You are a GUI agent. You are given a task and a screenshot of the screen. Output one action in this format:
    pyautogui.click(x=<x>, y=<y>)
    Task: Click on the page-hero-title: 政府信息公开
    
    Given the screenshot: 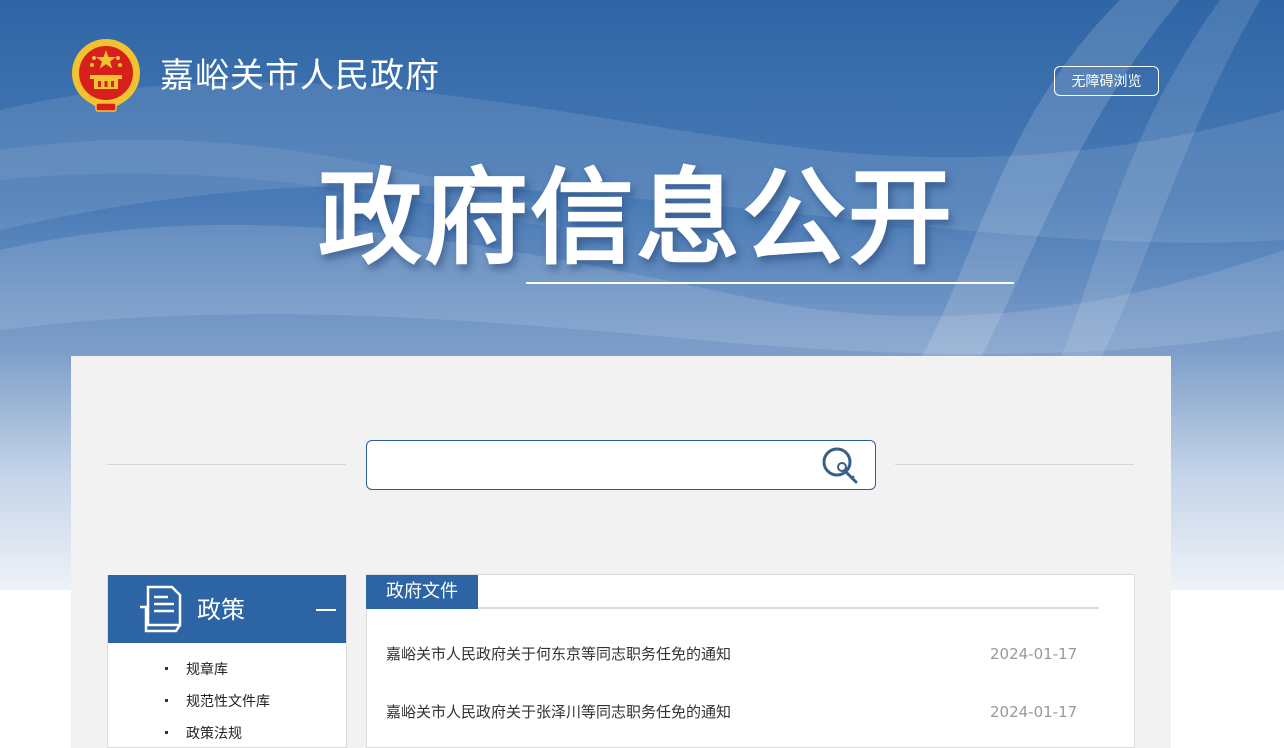 What is the action you would take?
    pyautogui.click(x=636, y=218)
    